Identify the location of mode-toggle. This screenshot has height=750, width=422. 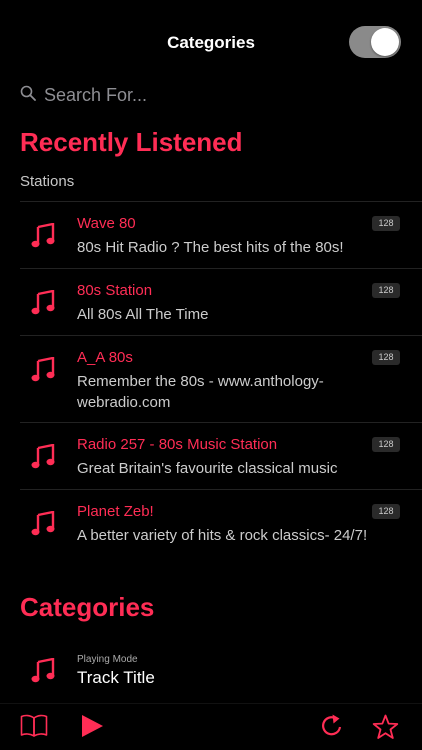
(375, 42).